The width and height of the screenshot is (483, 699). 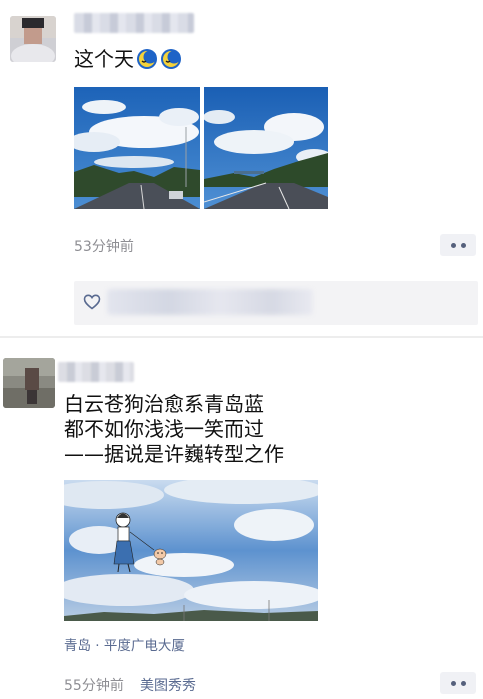 What do you see at coordinates (164, 404) in the screenshot?
I see `post-text-line: 白云苍狗治愈系青岛蓝` at bounding box center [164, 404].